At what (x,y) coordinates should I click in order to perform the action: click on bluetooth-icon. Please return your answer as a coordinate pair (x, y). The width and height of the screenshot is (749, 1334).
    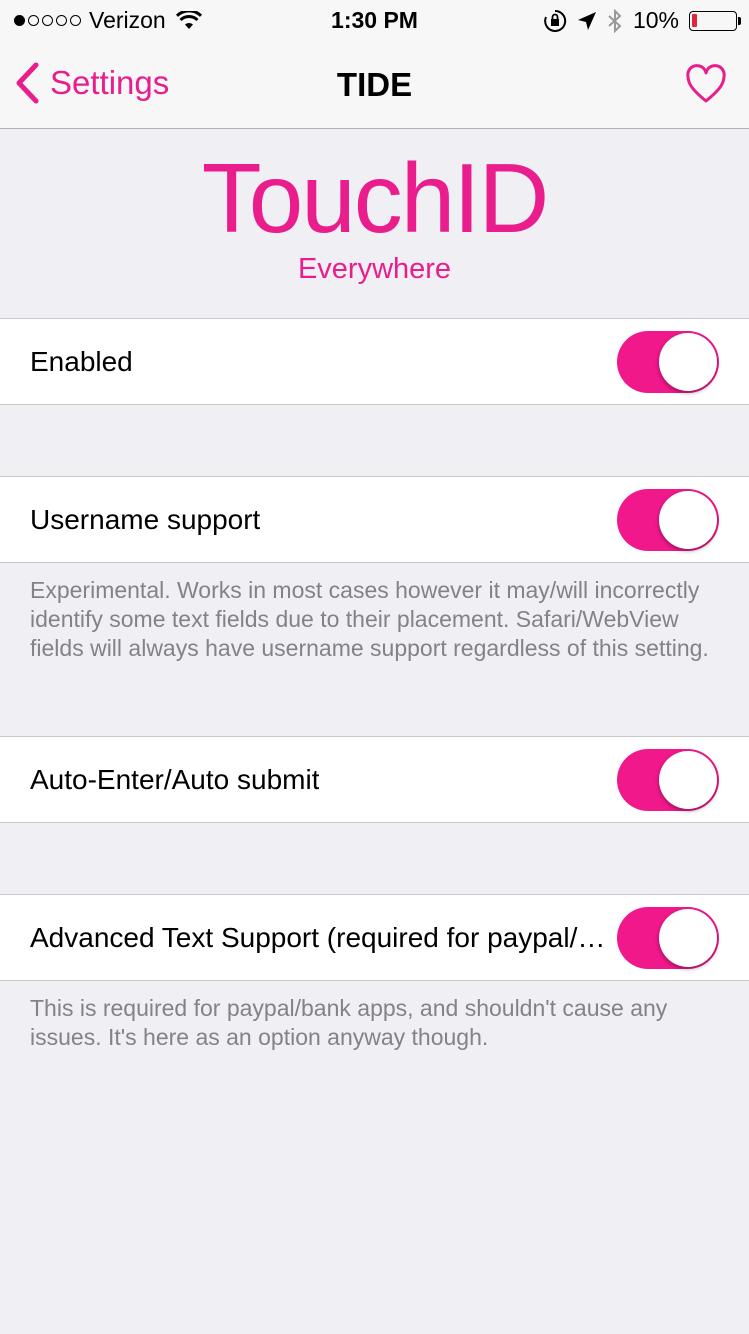
    Looking at the image, I should click on (615, 20).